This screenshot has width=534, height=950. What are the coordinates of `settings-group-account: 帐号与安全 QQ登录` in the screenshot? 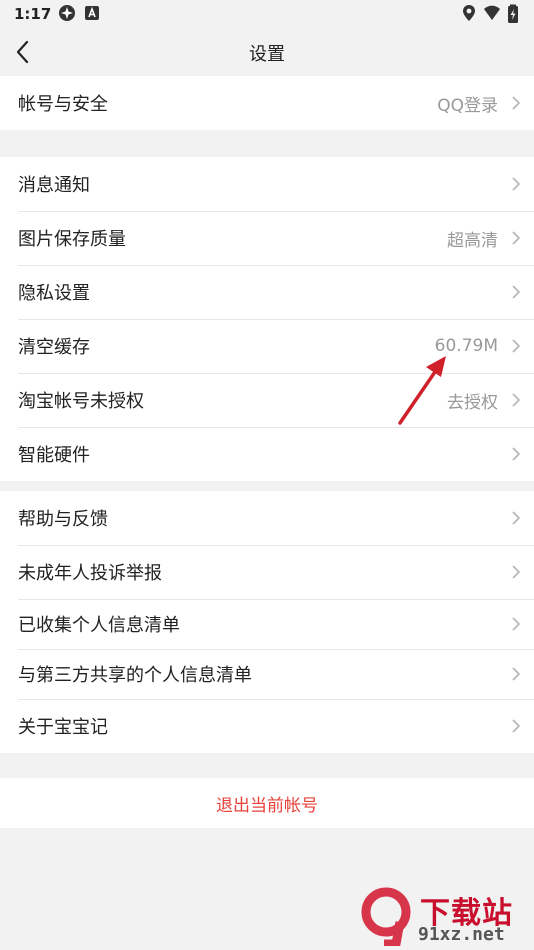 It's located at (267, 103).